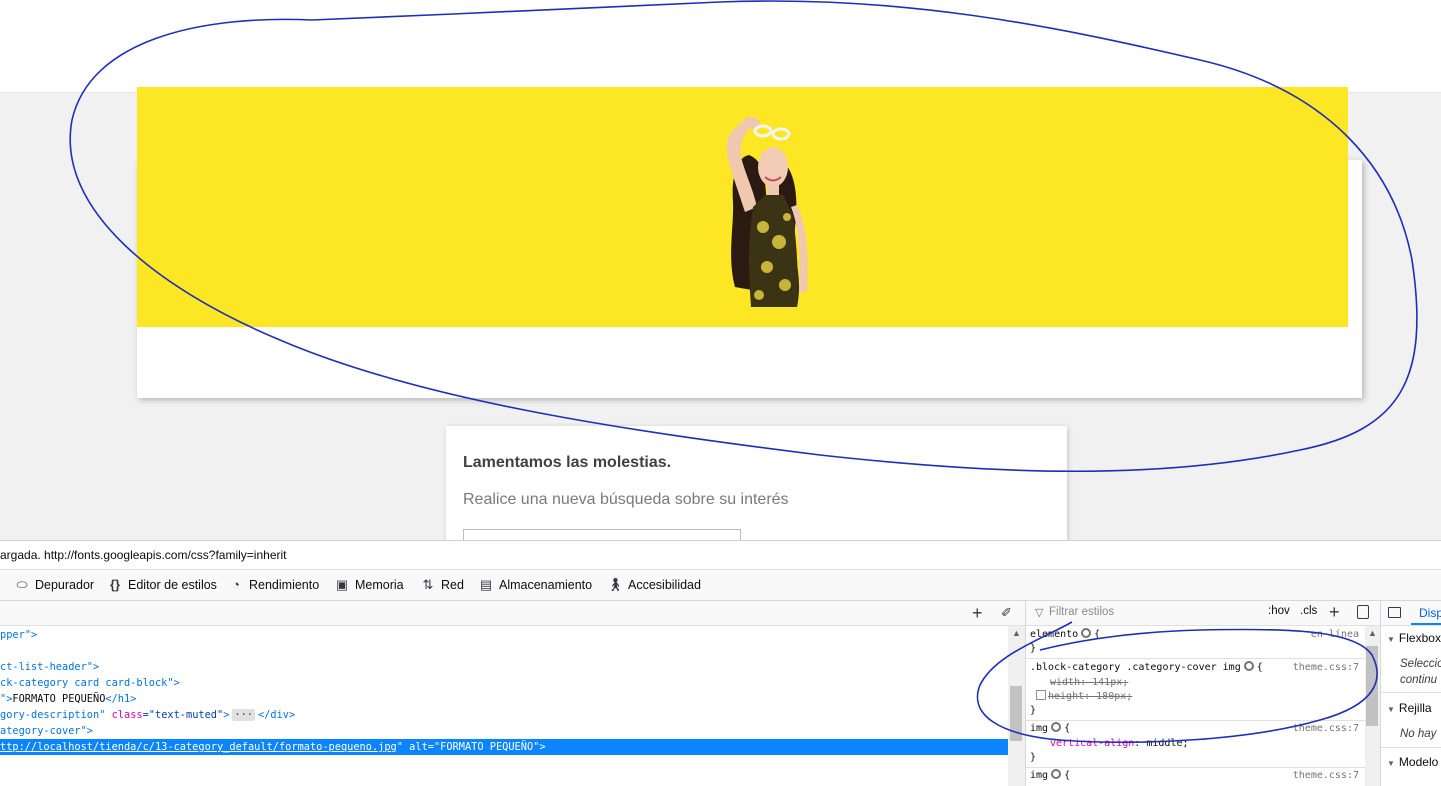 The height and width of the screenshot is (786, 1441). Describe the element at coordinates (236, 584) in the screenshot. I see `gauge-icon: ◔` at that location.